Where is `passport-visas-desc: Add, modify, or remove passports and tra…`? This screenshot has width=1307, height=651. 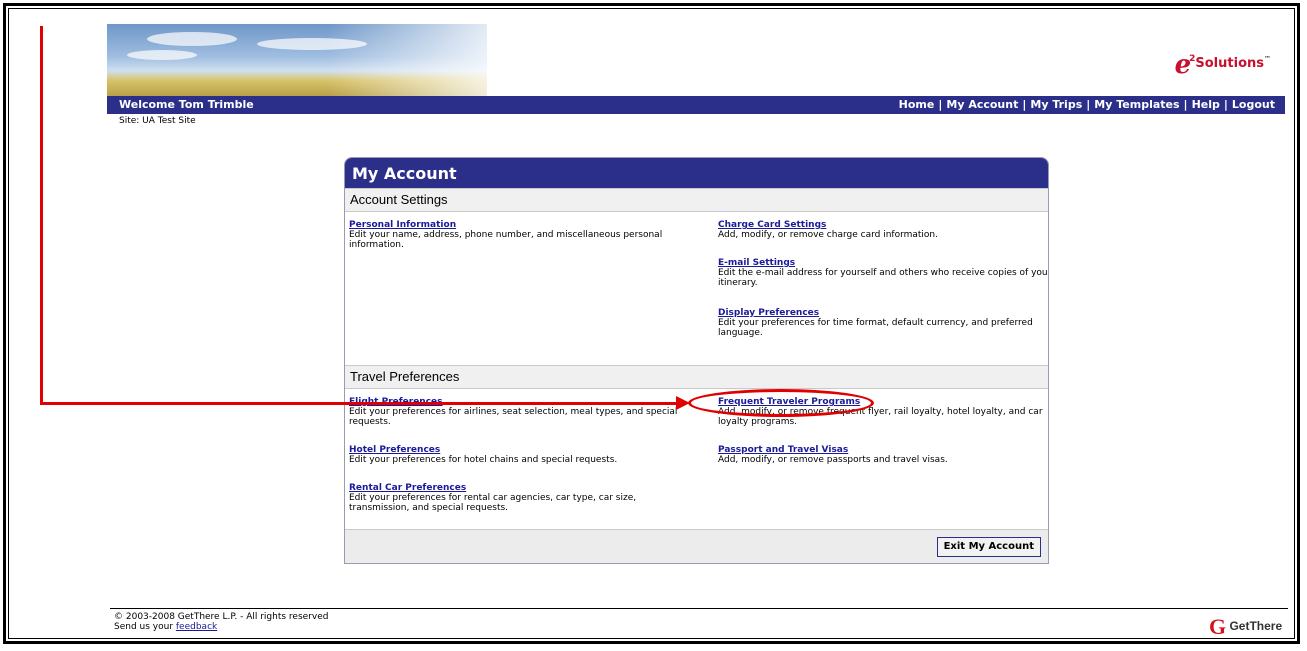
passport-visas-desc: Add, modify, or remove passports and tra… is located at coordinates (833, 460).